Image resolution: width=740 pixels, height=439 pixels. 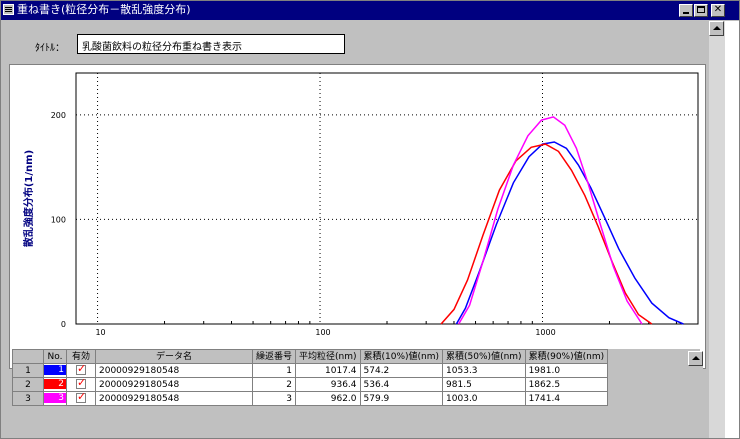 I want to click on c10-cell: 536.4, so click(x=401, y=384).